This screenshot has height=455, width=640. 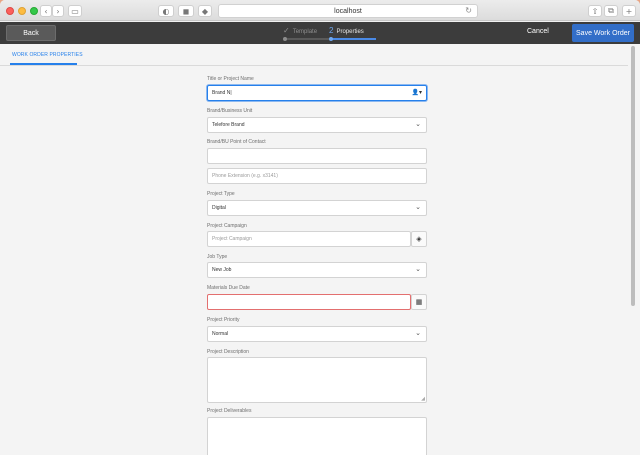 What do you see at coordinates (317, 176) in the screenshot?
I see `phone-extension-input: Phone Extension (e.g. x3141)` at bounding box center [317, 176].